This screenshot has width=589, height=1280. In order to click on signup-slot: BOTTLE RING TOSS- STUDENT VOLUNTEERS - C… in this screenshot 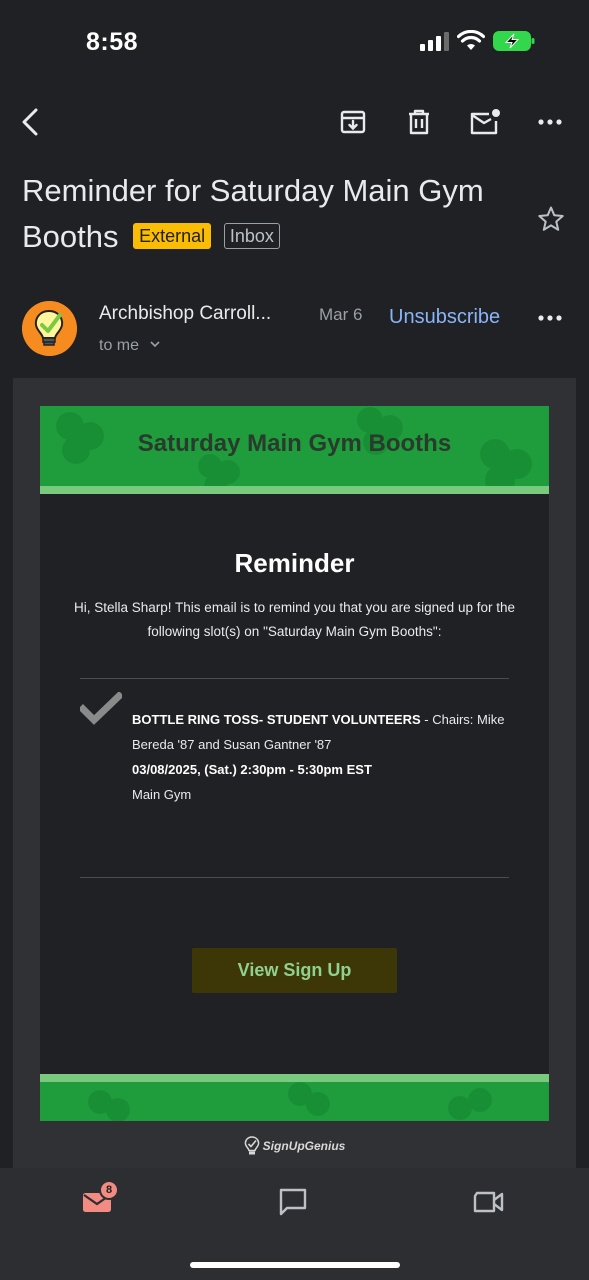, I will do `click(332, 757)`.